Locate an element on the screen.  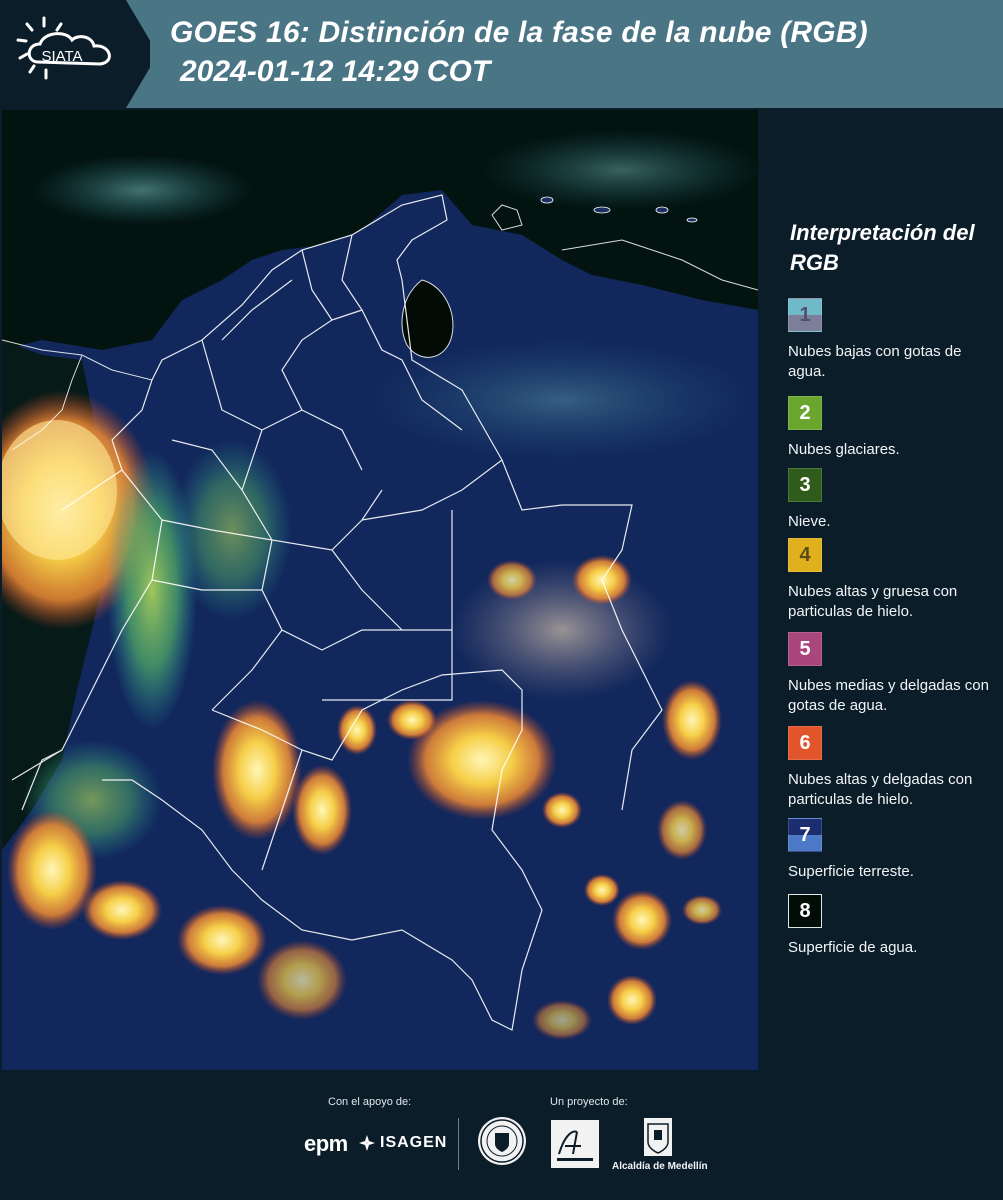
support-label: Con el apoyo de: is located at coordinates (370, 1102).